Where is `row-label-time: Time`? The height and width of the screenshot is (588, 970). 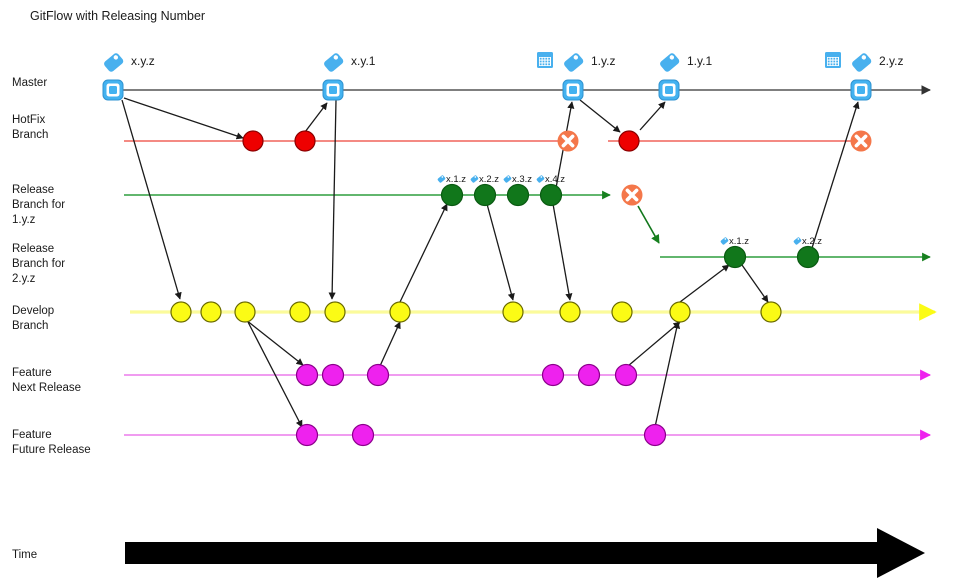 row-label-time: Time is located at coordinates (24, 555).